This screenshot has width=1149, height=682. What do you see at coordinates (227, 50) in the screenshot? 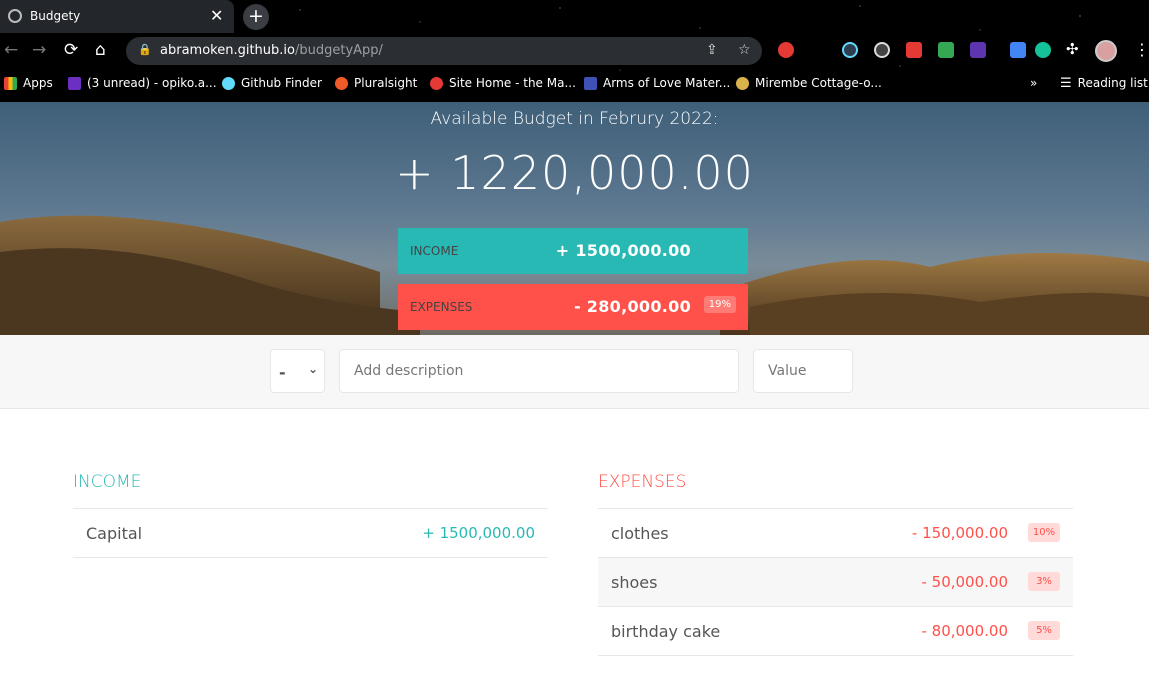
I see `url-host: abramoken.github.io` at bounding box center [227, 50].